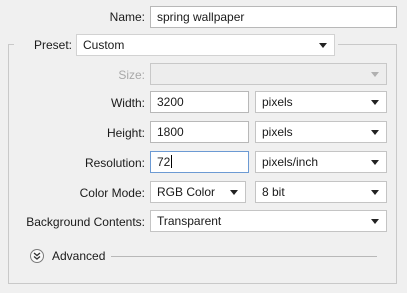 The image size is (407, 293). I want to click on text-cursor, so click(172, 161).